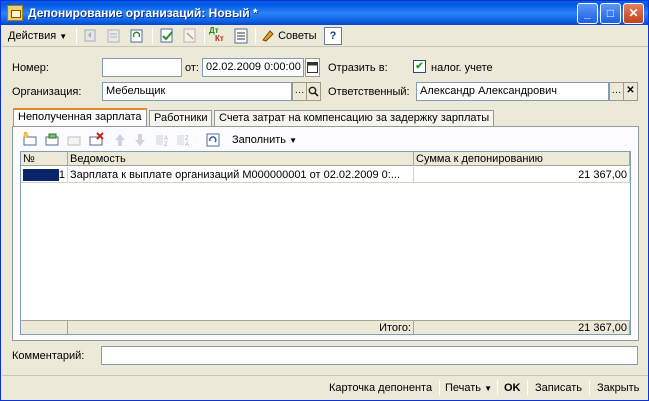  I want to click on search-icon, so click(313, 91).